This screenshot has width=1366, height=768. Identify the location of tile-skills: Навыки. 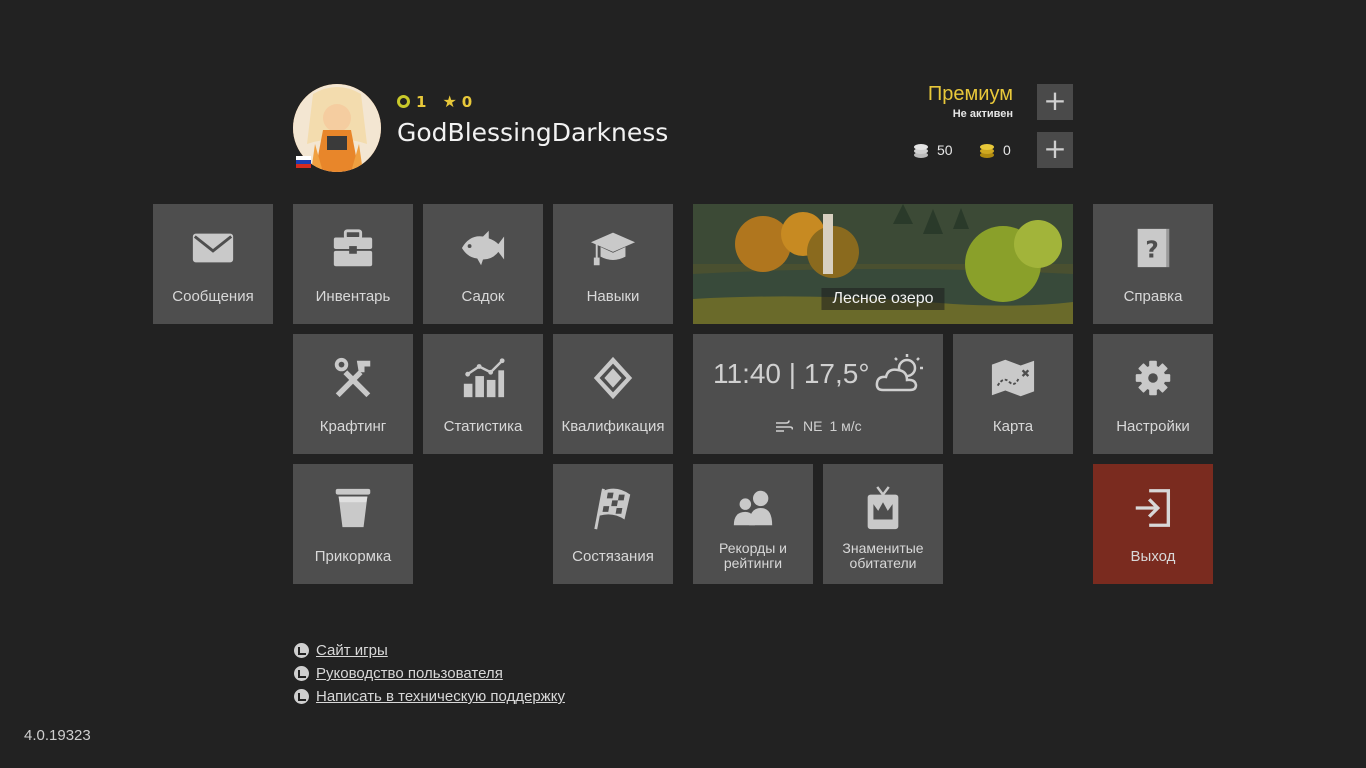
(613, 264).